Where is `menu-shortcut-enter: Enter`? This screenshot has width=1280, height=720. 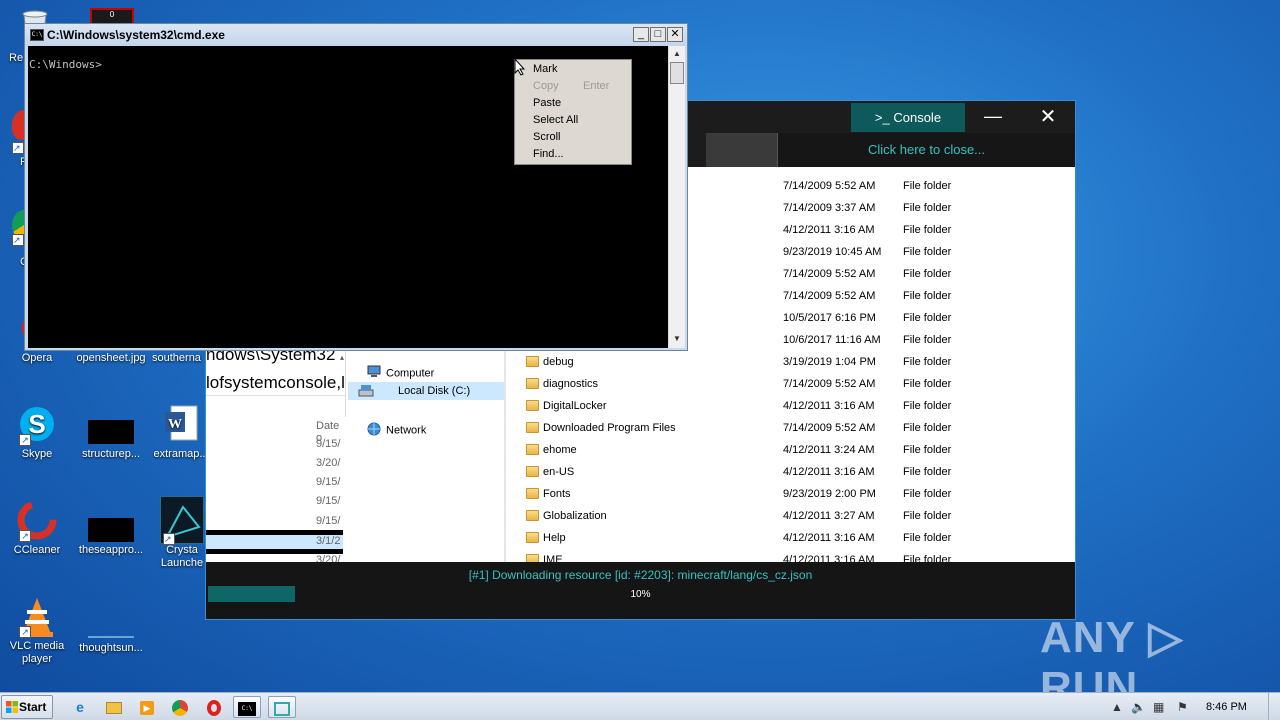 menu-shortcut-enter: Enter is located at coordinates (596, 86).